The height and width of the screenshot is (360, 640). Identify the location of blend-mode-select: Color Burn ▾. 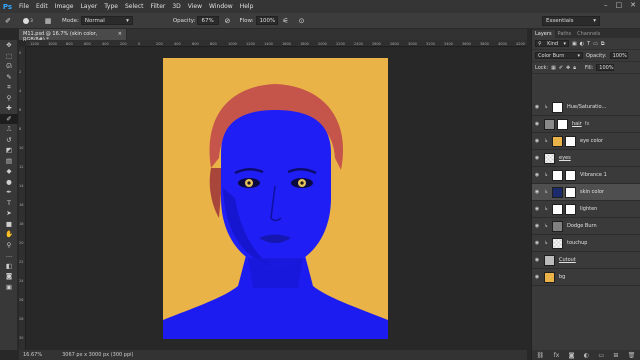
(559, 55).